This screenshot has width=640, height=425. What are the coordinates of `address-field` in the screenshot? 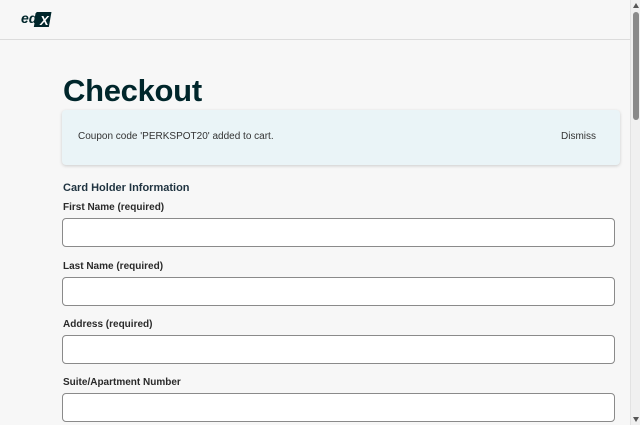 It's located at (338, 349).